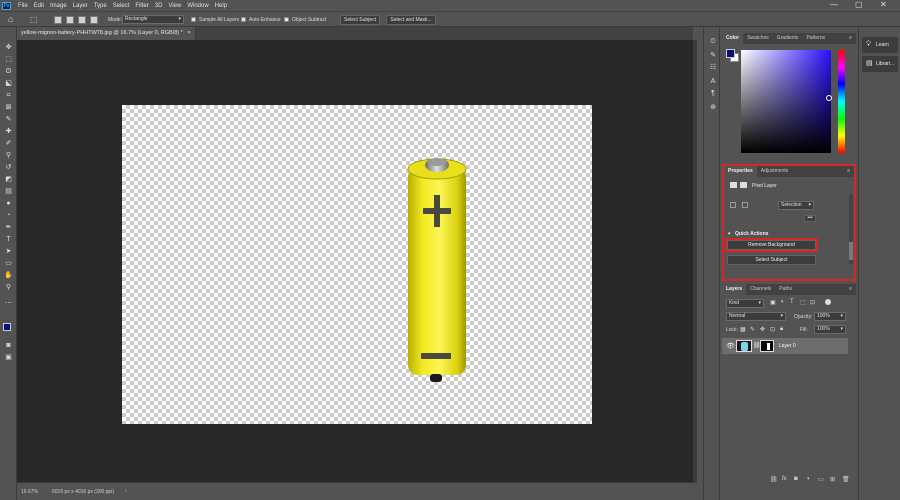 This screenshot has width=900, height=500. Describe the element at coordinates (775, 171) in the screenshot. I see `tab-adjustments: Adjustments` at that location.